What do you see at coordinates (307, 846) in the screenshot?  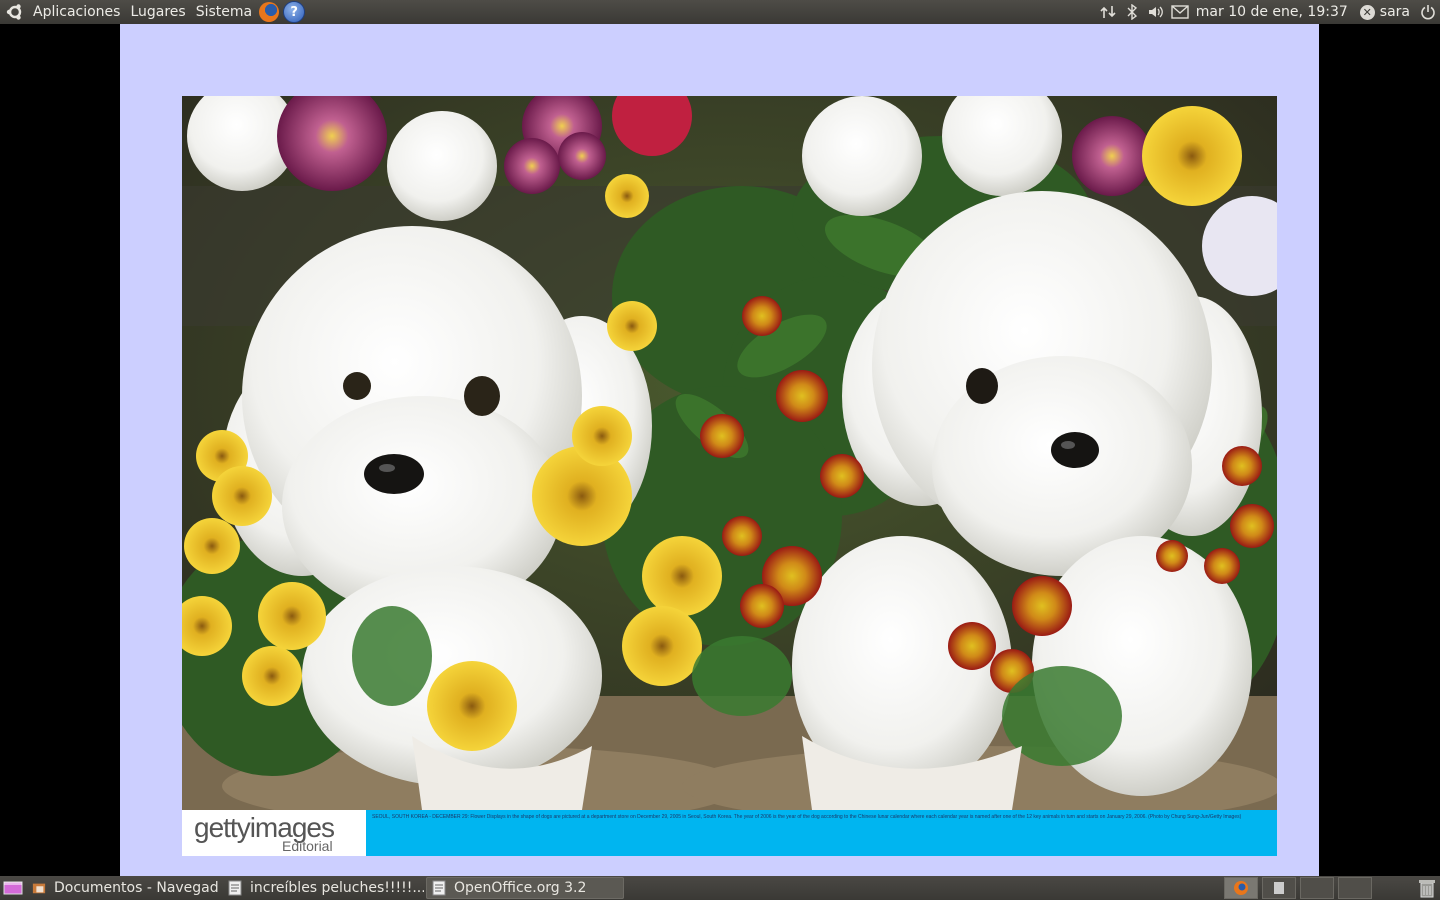 I see `getty-editorial-text: Editorial` at bounding box center [307, 846].